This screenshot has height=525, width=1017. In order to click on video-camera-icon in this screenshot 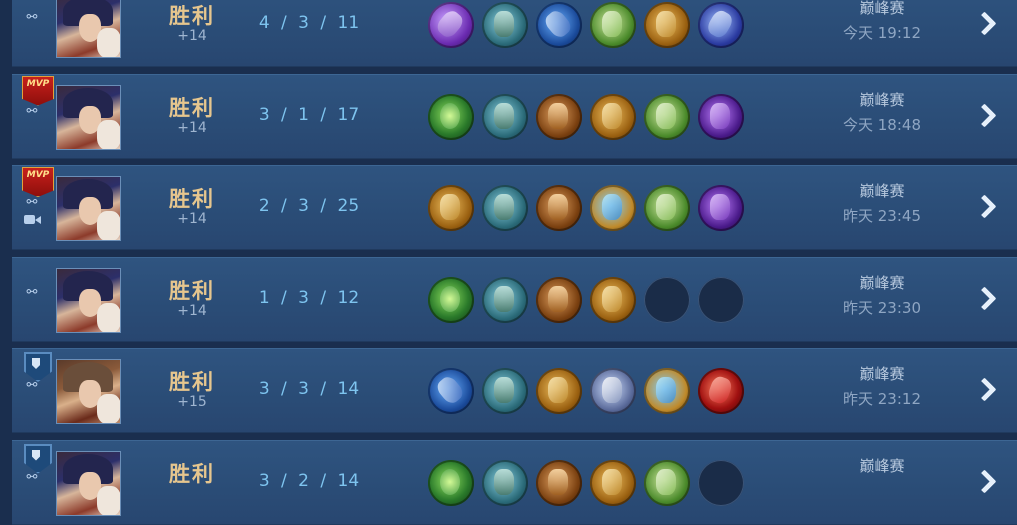, I will do `click(33, 219)`.